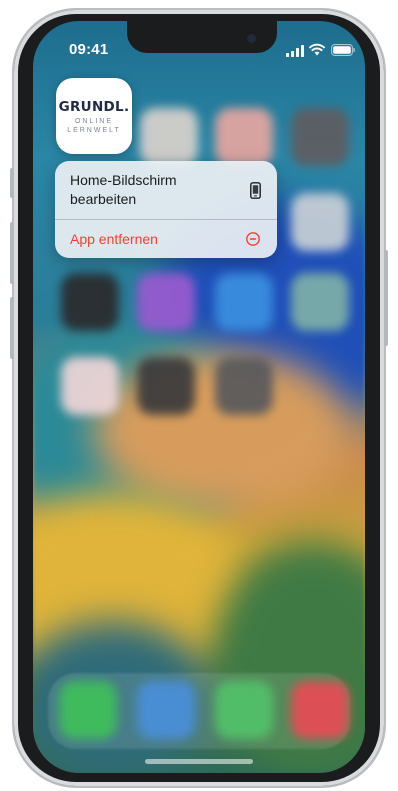 Image resolution: width=398 pixels, height=791 pixels. Describe the element at coordinates (244, 137) in the screenshot. I see `app-icon-row1-col3` at that location.